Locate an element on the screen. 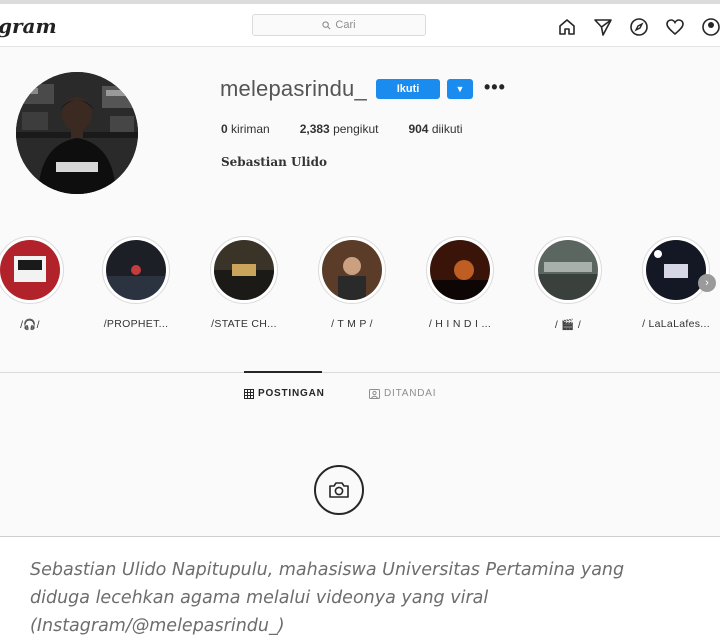 This screenshot has width=720, height=642. tab-posts-label: POSTINGAN is located at coordinates (291, 393).